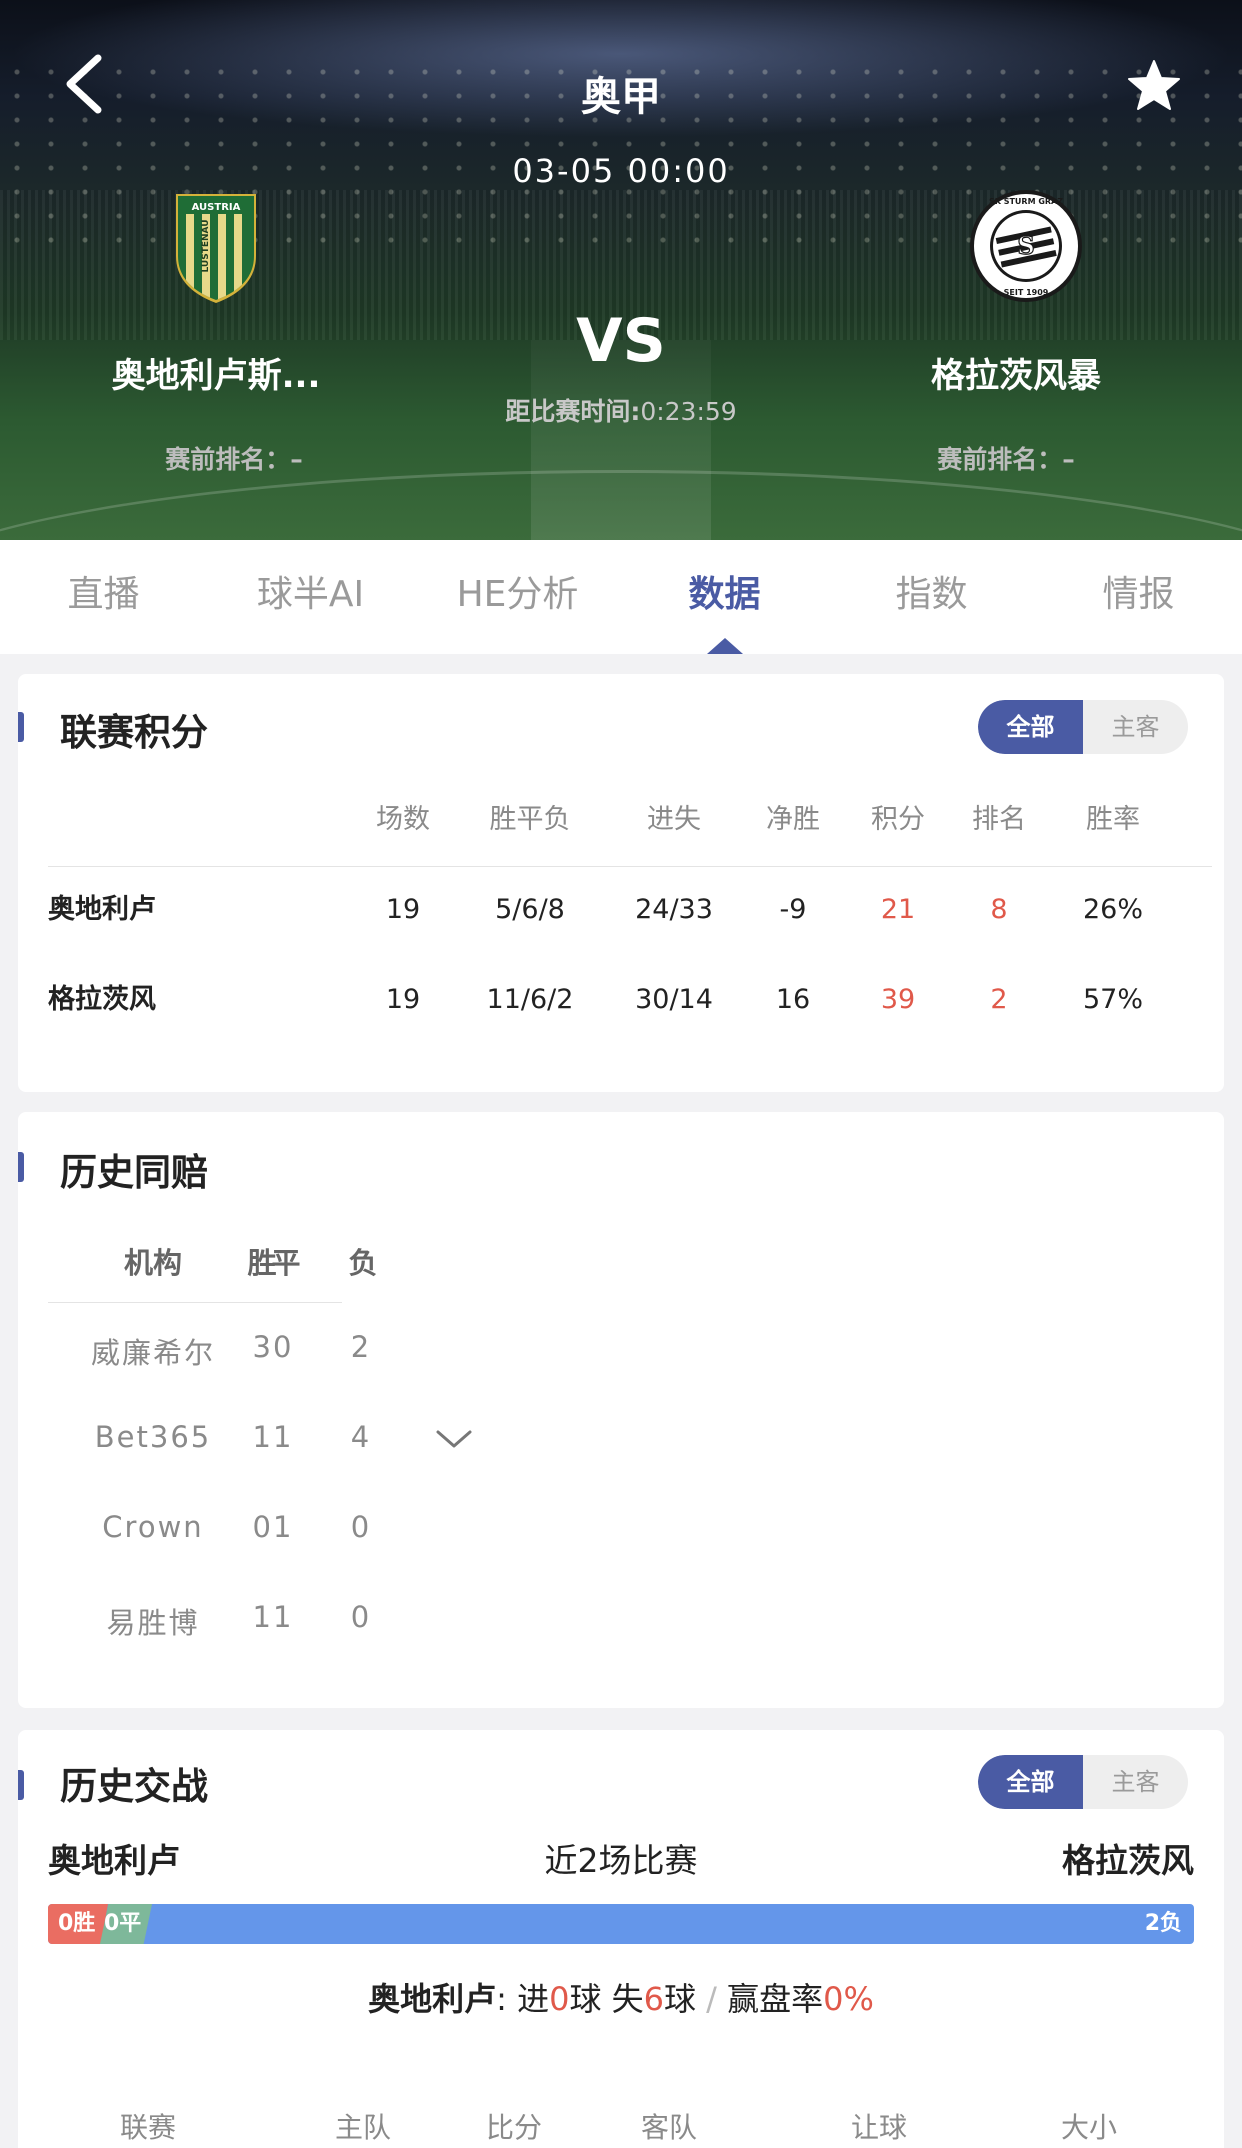 The width and height of the screenshot is (1242, 2148). I want to click on rank: 8, so click(999, 909).